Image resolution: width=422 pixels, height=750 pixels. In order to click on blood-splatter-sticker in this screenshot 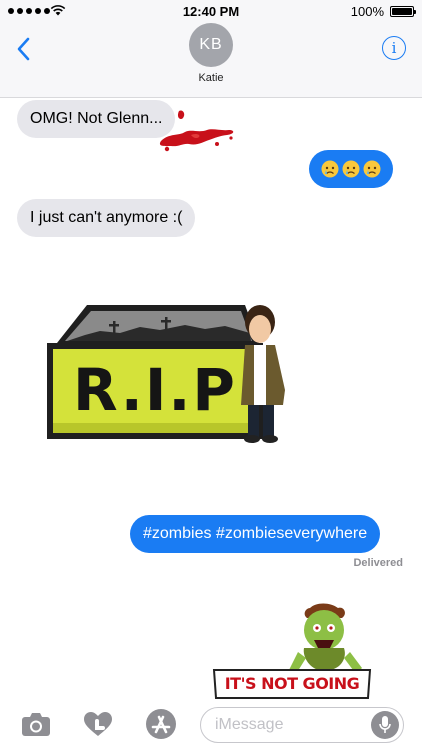, I will do `click(196, 129)`.